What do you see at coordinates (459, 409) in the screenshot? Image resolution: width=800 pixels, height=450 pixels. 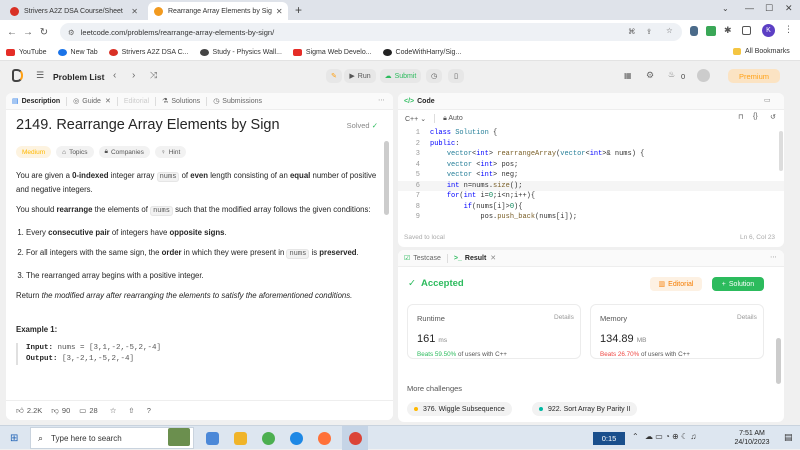 I see `challenge-chip: 376. Wiggle Subsequence` at bounding box center [459, 409].